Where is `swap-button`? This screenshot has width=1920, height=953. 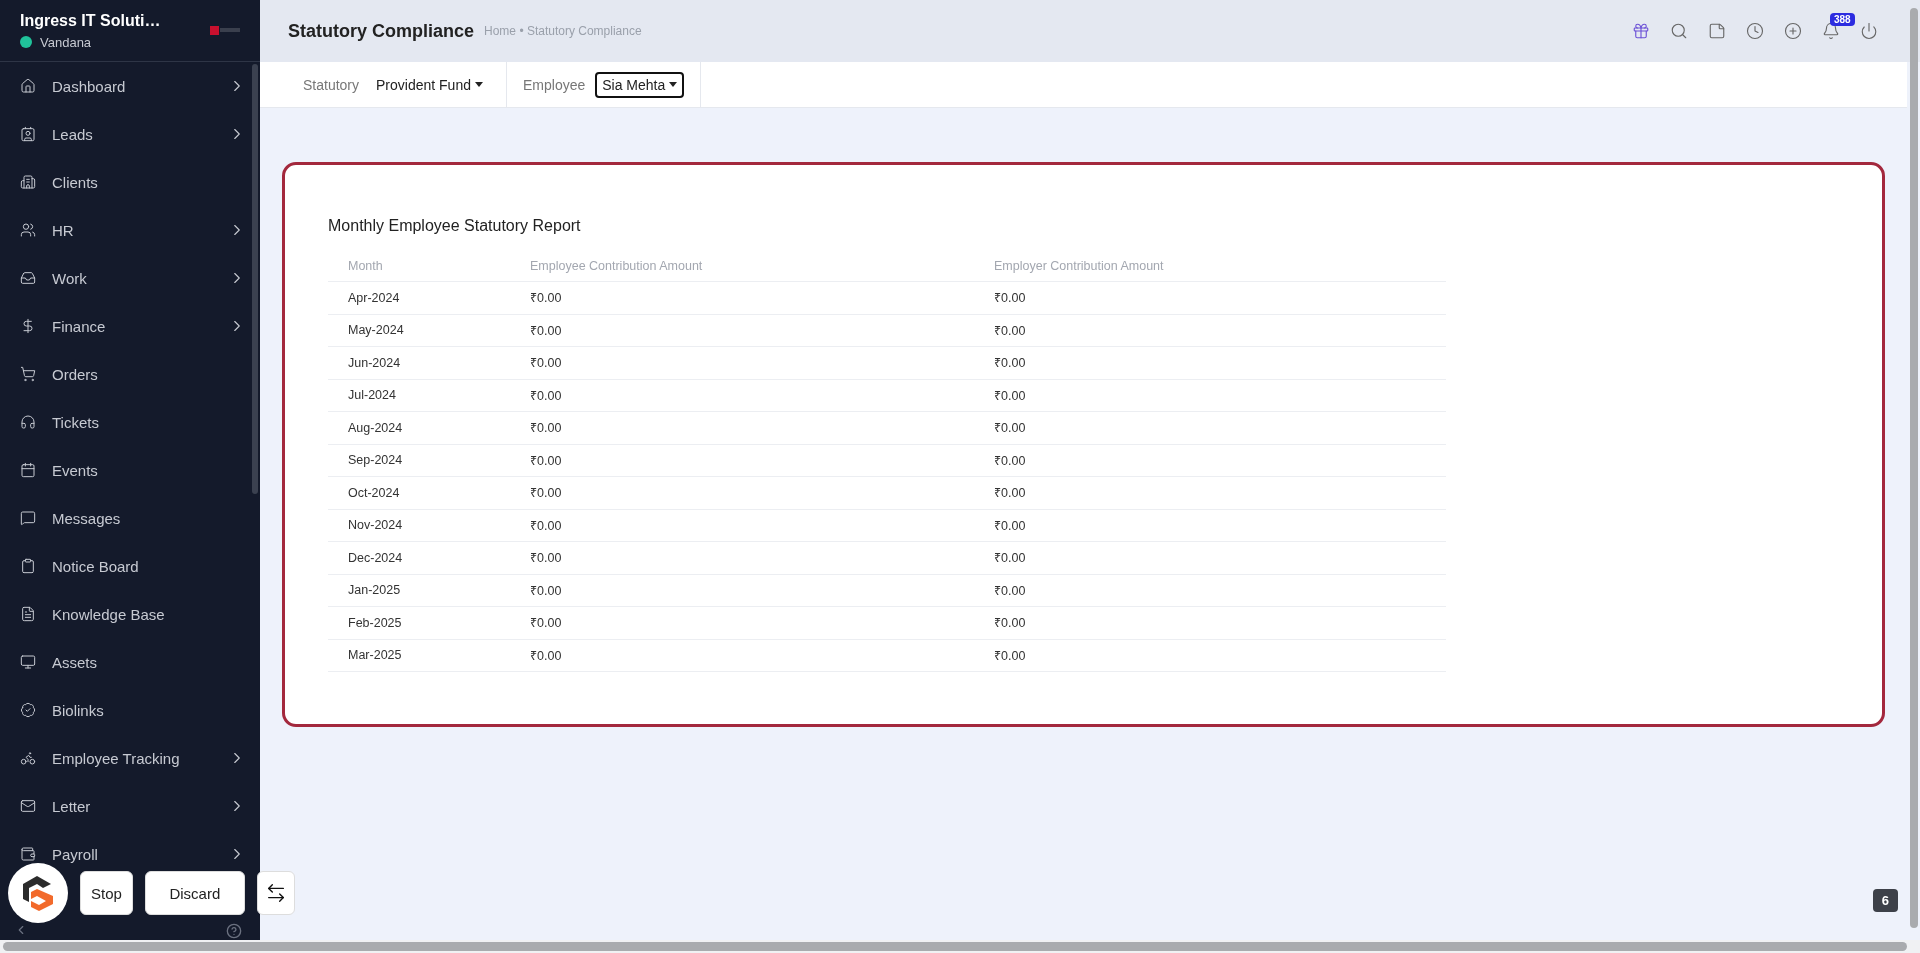
swap-button is located at coordinates (275, 893).